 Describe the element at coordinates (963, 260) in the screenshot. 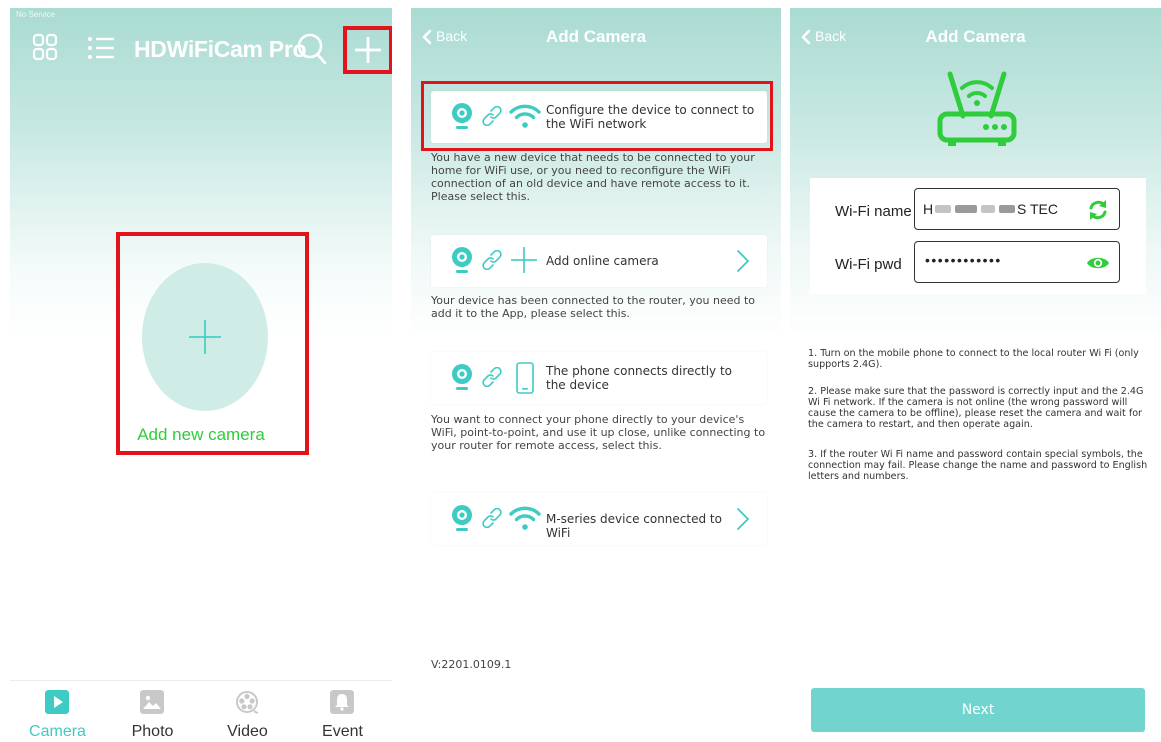

I see `wifi-pwd-value: ••••••••••••` at that location.